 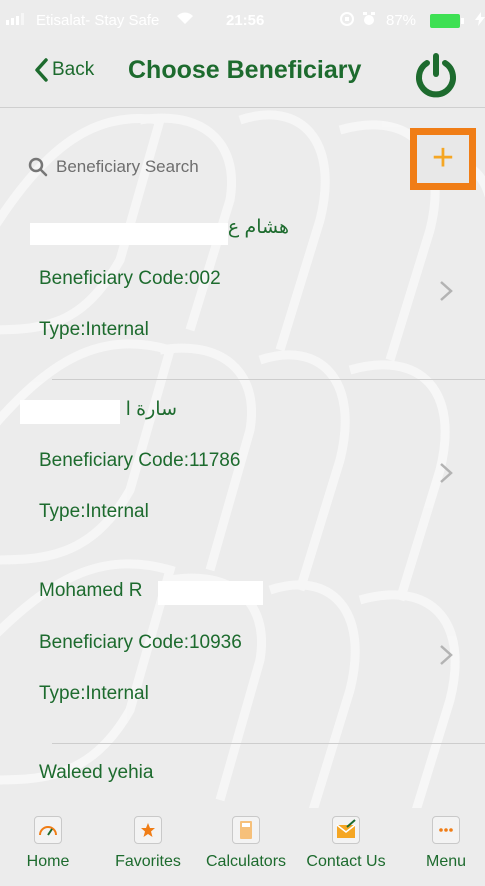 I want to click on carrier-label: Etisalat- Stay Safe, so click(x=98, y=20).